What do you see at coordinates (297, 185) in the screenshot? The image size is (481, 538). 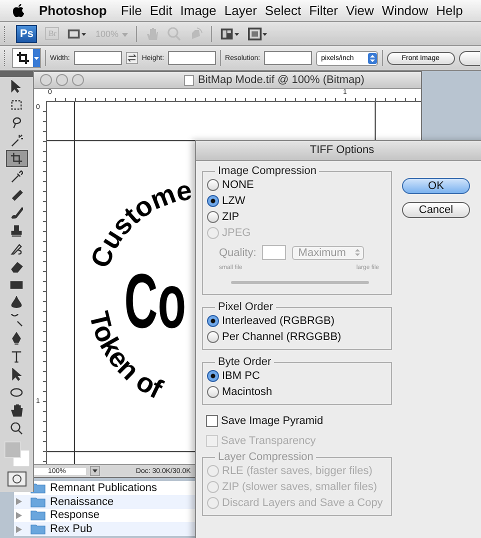 I see `radio-option: NONE` at bounding box center [297, 185].